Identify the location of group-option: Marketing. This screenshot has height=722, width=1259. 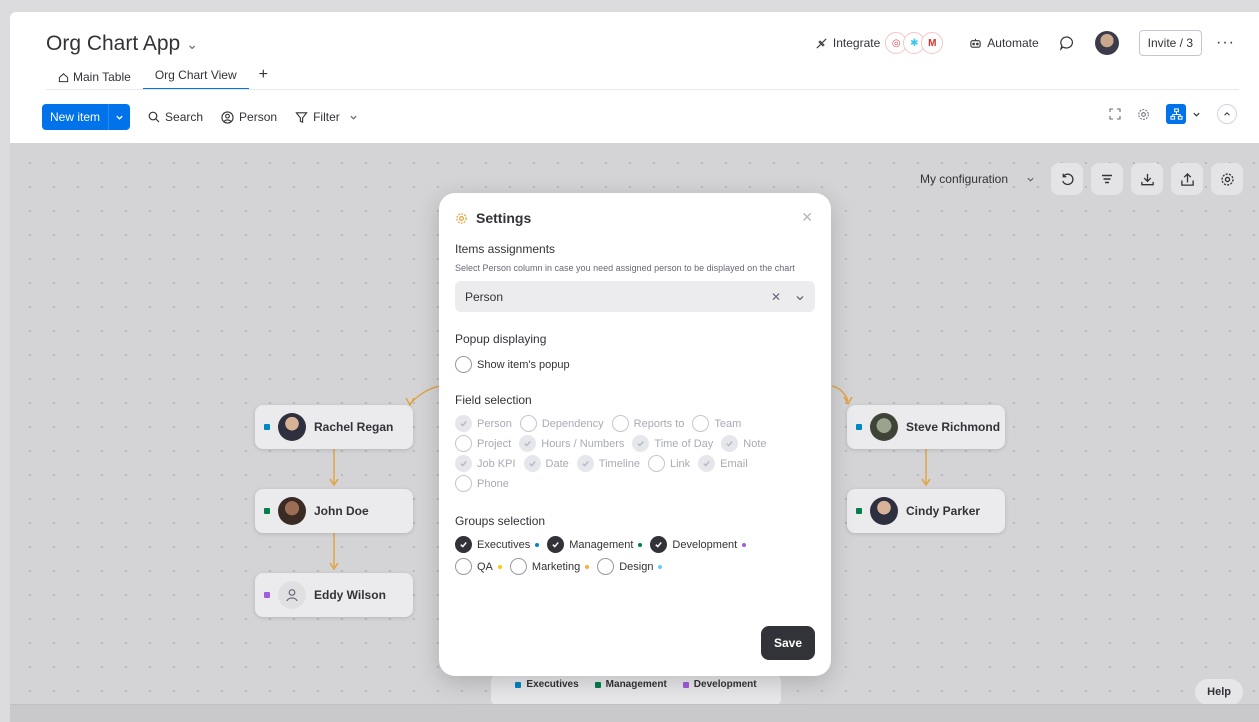
(549, 566).